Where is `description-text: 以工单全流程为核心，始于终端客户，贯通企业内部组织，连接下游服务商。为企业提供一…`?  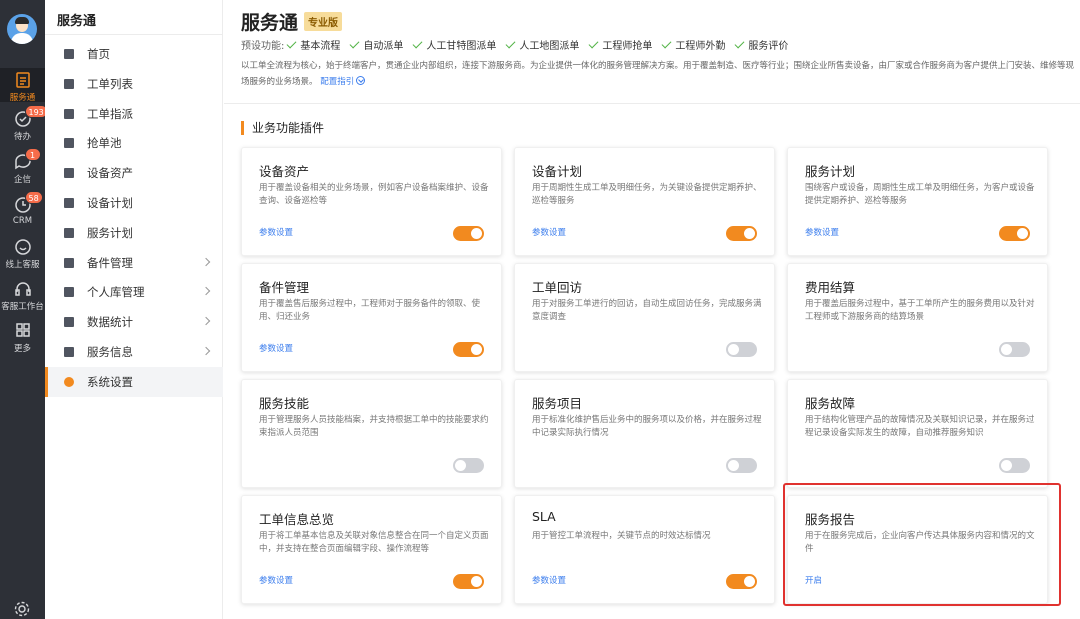
description-text: 以工单全流程为核心，始于终端客户，贯通企业内部组织，连接下游服务商。为企业提供一… is located at coordinates (658, 74).